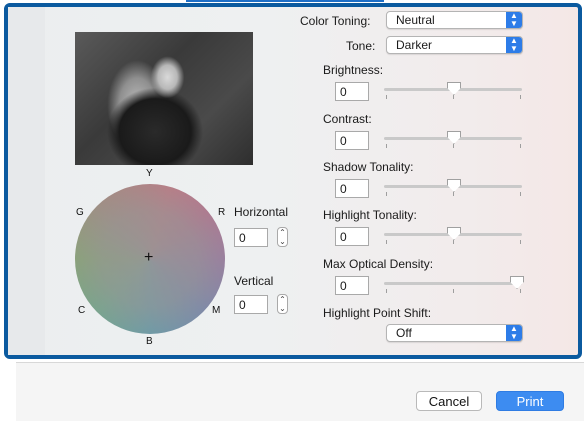 The width and height of the screenshot is (584, 421). I want to click on horizontal-stepper-icon: ⌃ ⌄, so click(282, 237).